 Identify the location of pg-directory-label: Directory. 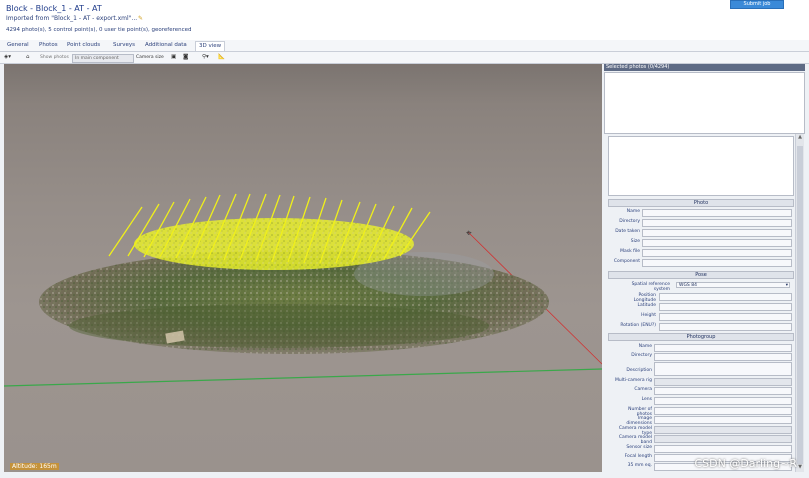
(641, 355).